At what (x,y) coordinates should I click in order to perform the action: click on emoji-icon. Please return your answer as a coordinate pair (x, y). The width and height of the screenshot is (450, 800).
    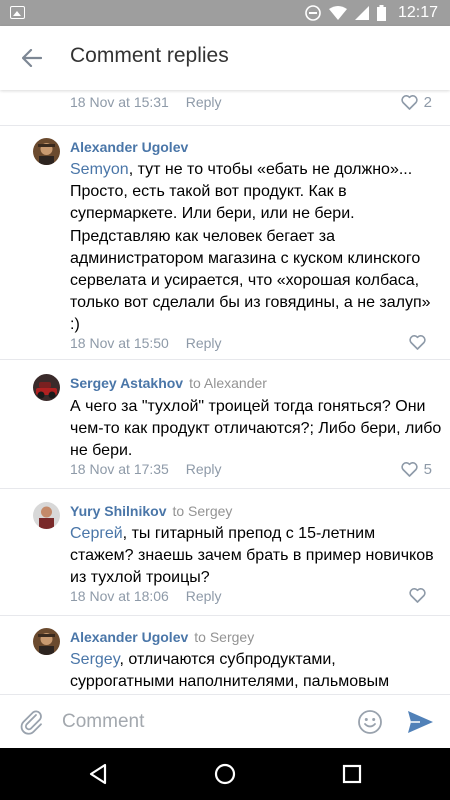
    Looking at the image, I should click on (370, 722).